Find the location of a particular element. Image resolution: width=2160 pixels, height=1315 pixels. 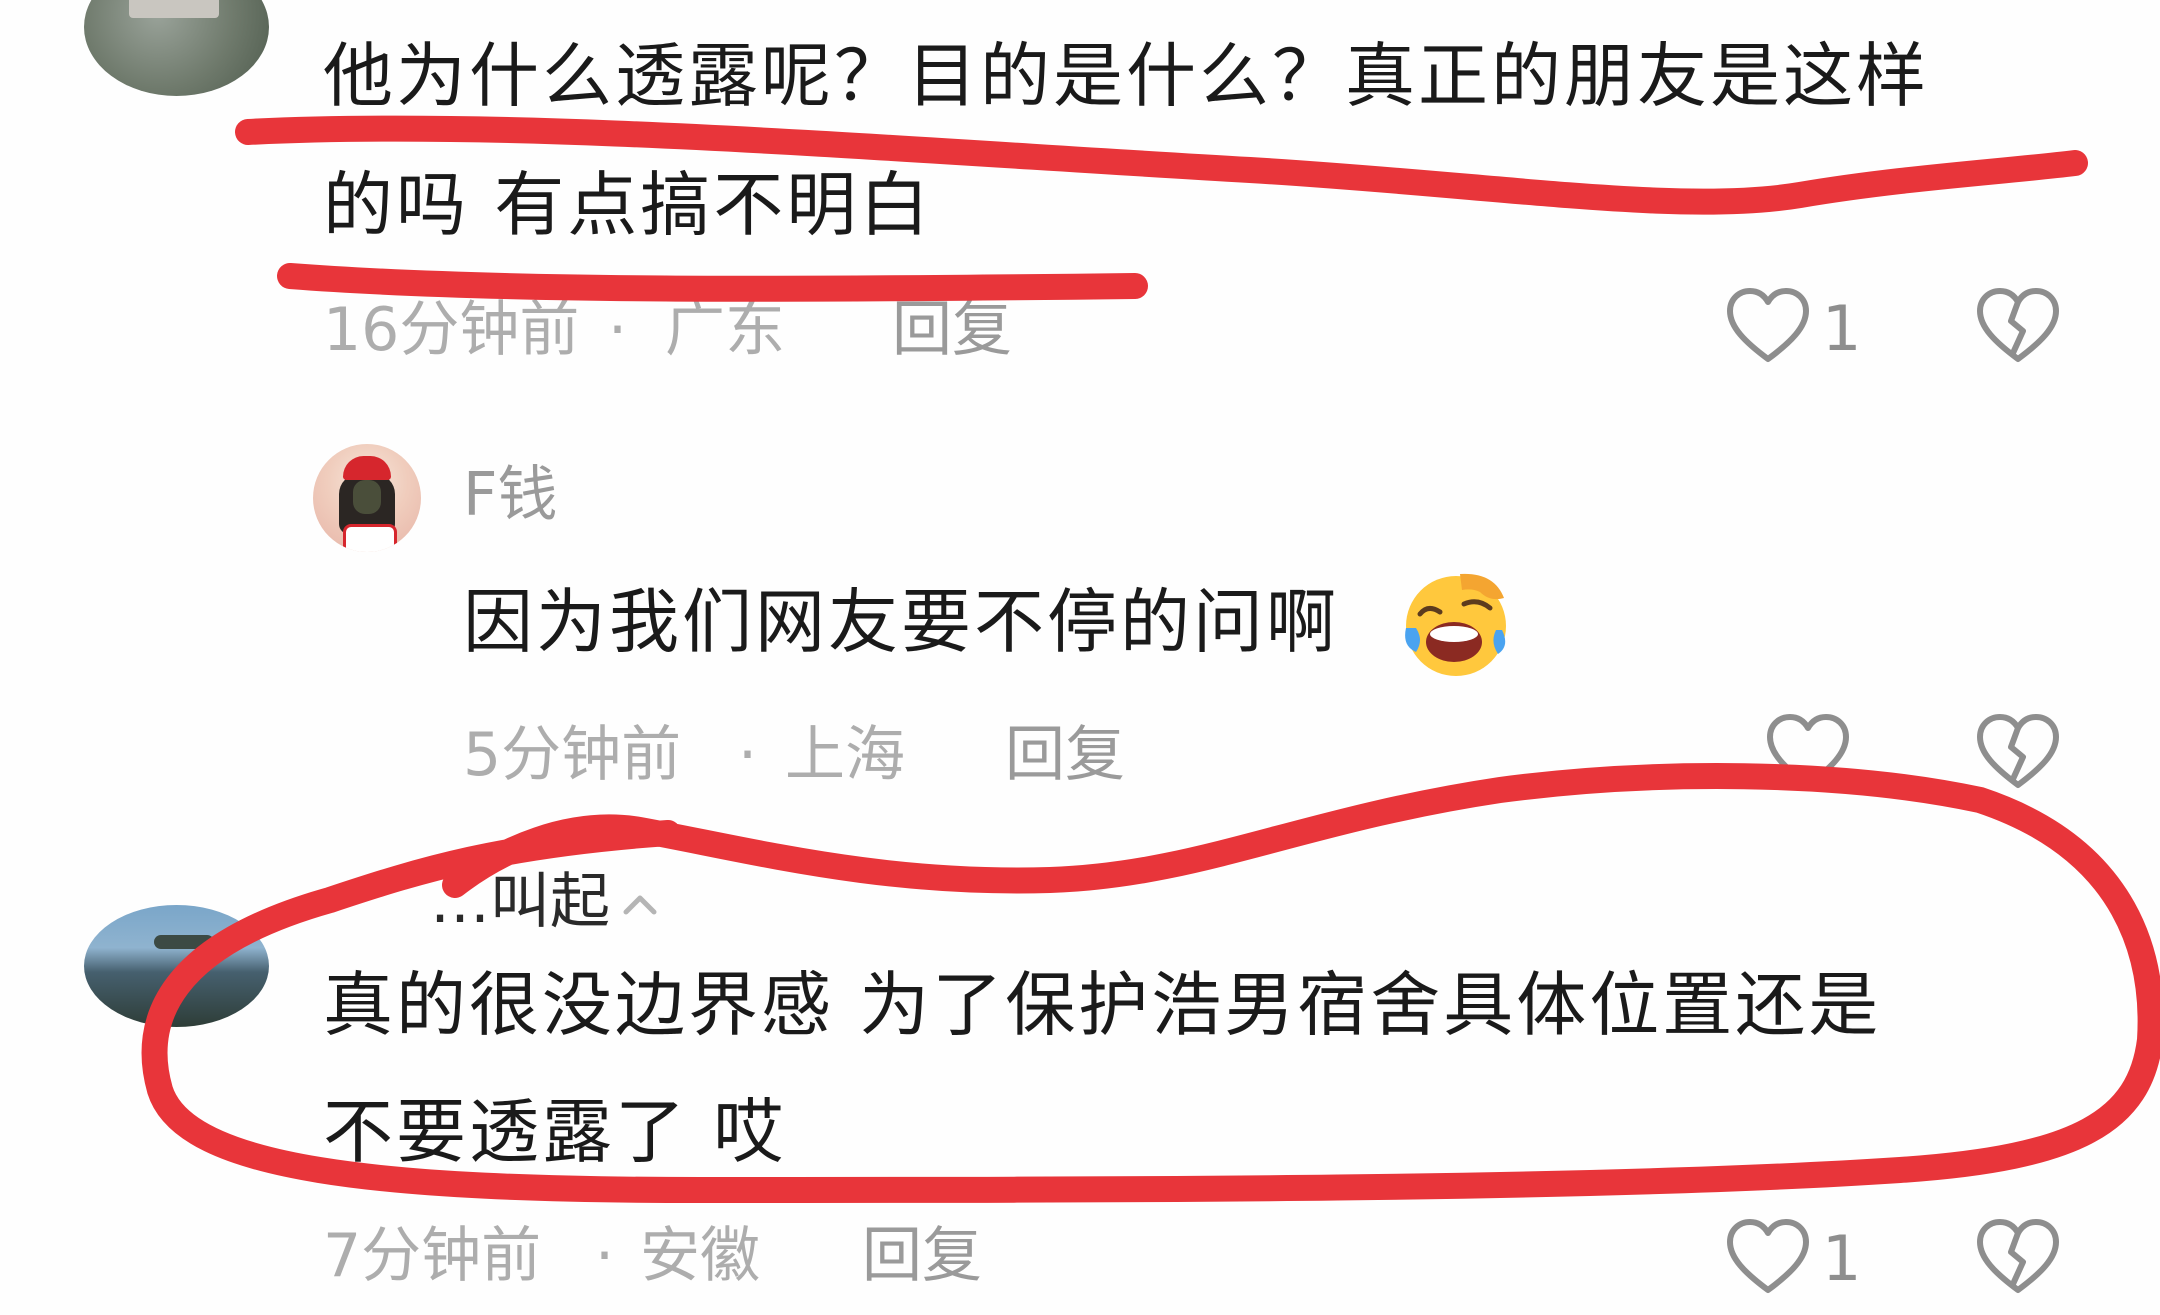

comment-1-location: 广东 is located at coordinates (725, 330).